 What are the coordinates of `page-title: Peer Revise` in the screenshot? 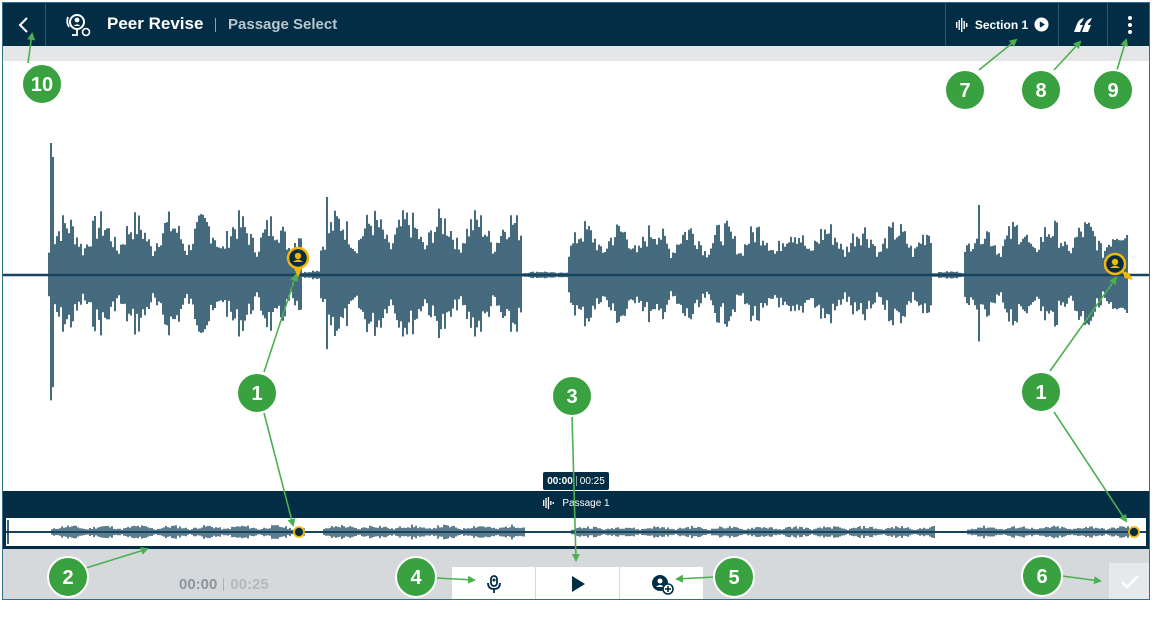 It's located at (155, 23).